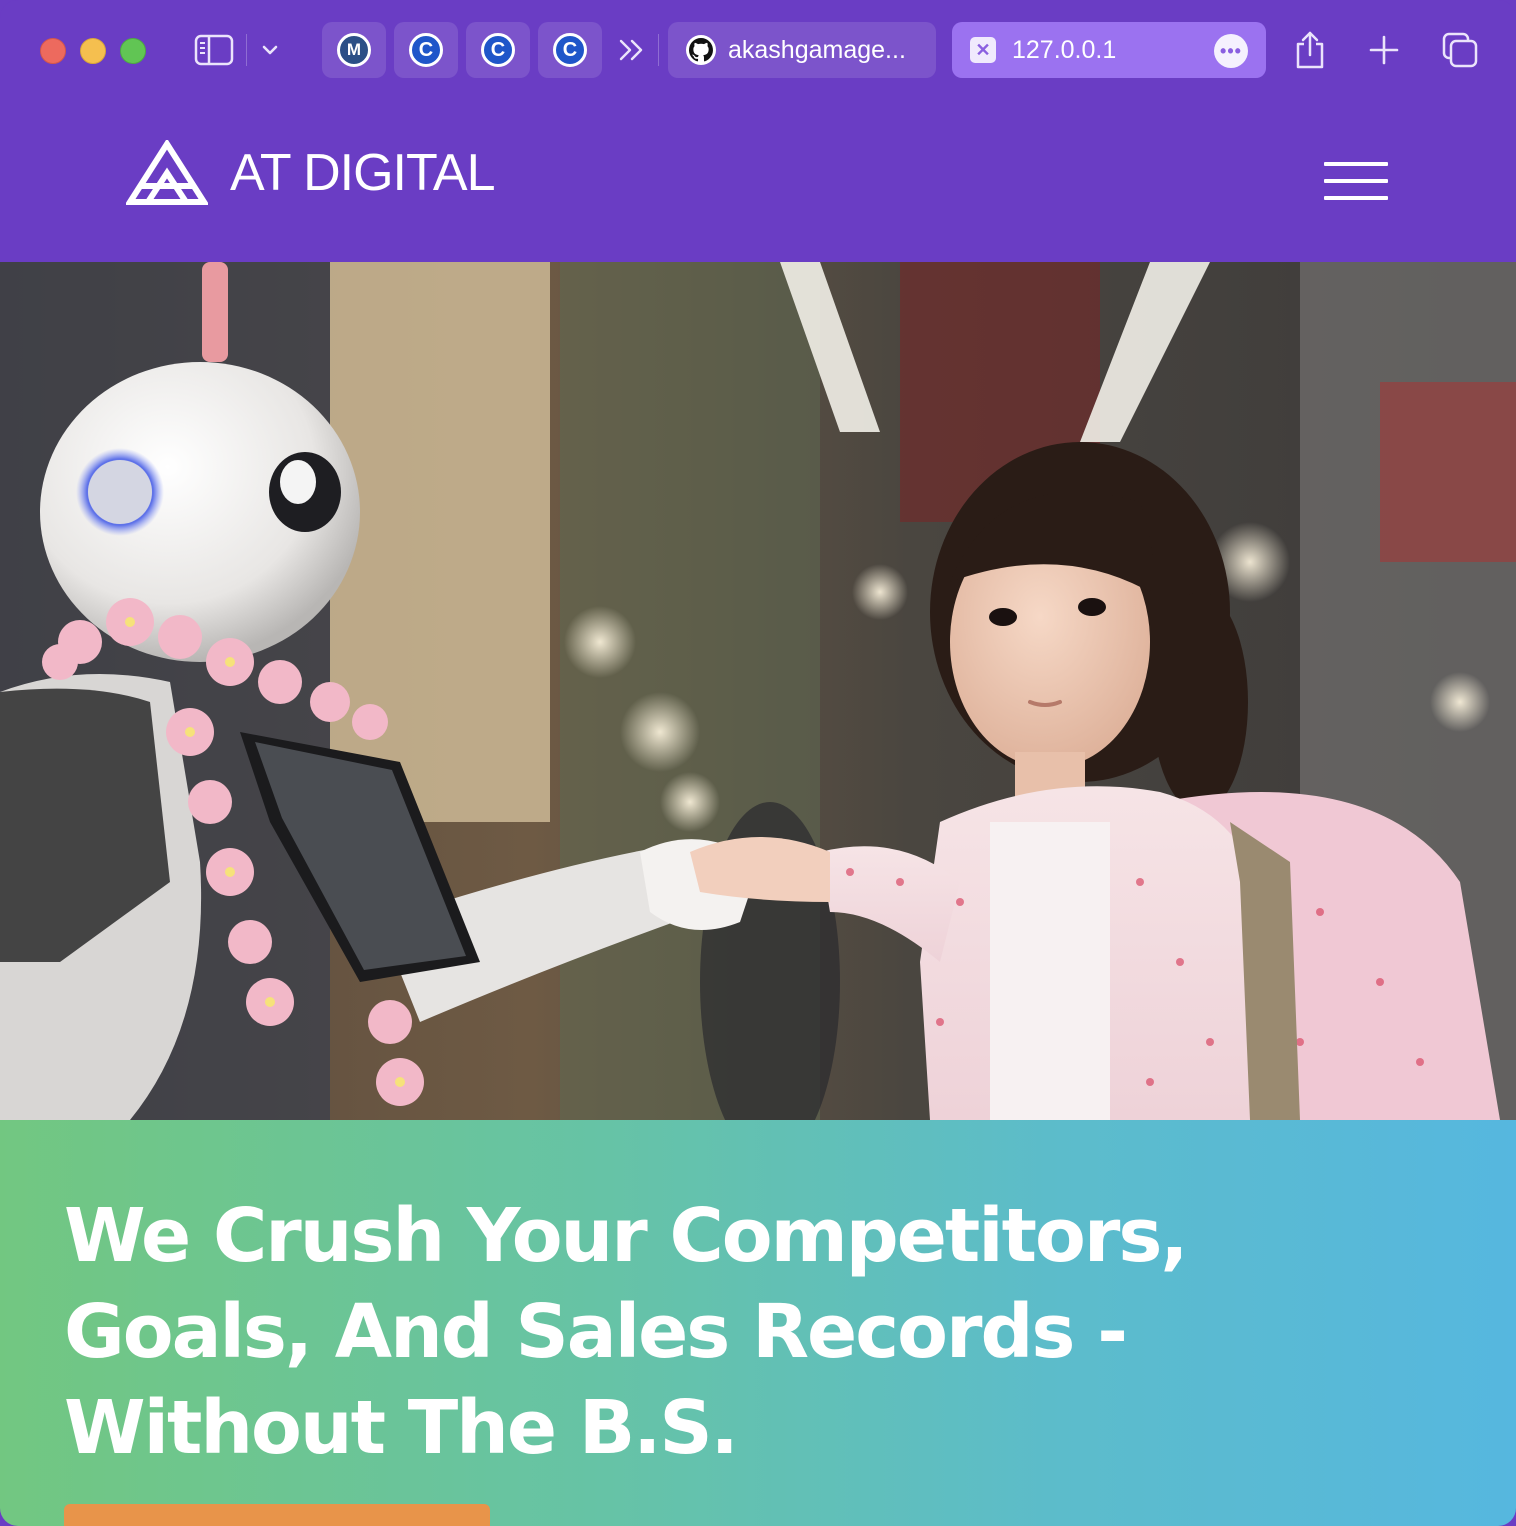  I want to click on pinned-tab-2: C, so click(426, 50).